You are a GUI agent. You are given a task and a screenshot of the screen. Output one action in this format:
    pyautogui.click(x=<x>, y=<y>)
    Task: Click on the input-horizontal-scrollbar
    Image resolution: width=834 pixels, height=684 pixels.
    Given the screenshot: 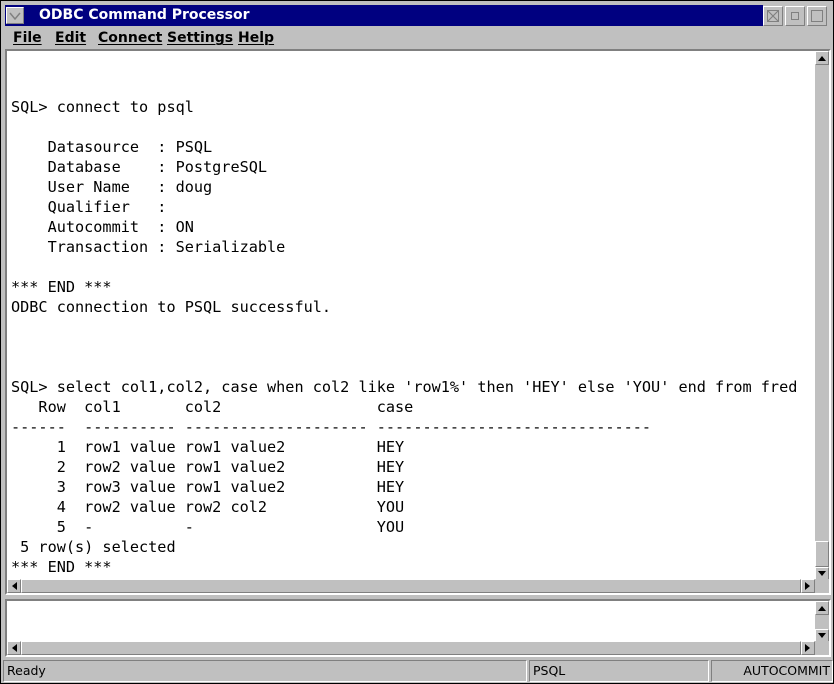 What is the action you would take?
    pyautogui.click(x=411, y=648)
    